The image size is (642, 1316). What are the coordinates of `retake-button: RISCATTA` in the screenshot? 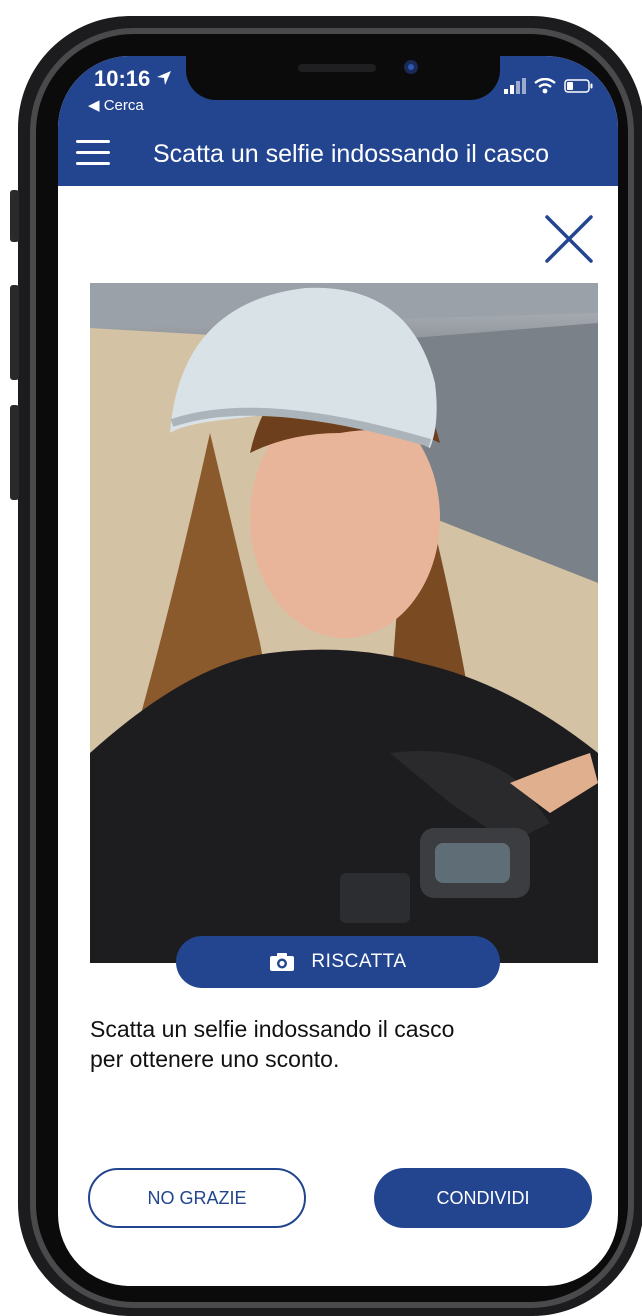 It's located at (338, 962).